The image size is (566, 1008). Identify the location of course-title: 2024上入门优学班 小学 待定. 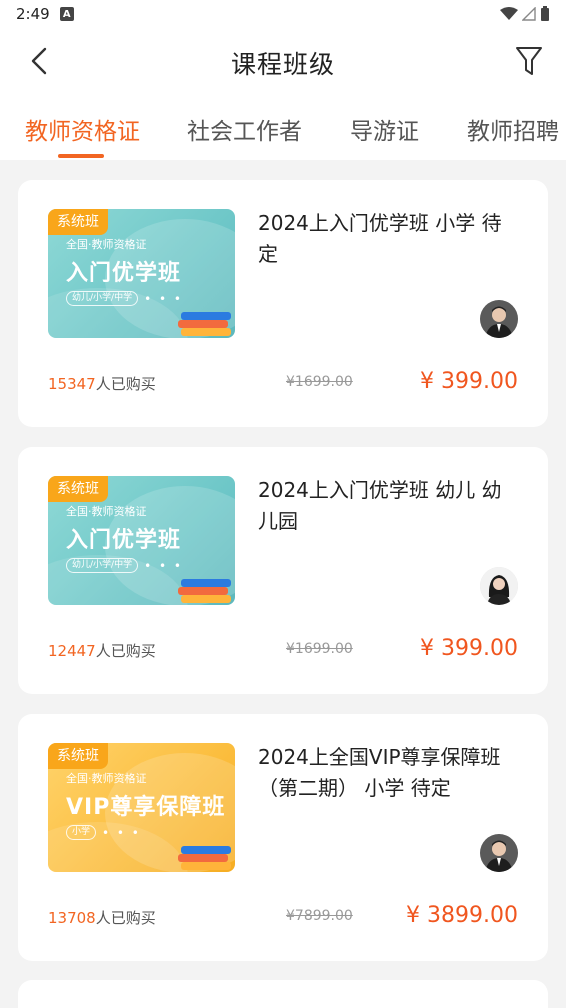
(380, 238).